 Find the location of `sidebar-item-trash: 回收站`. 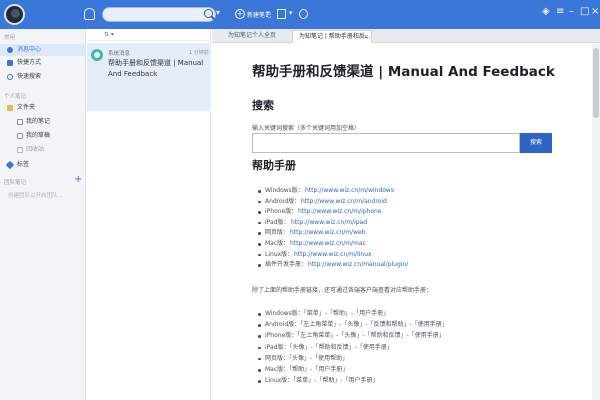

sidebar-item-trash: 回收站 is located at coordinates (43, 150).